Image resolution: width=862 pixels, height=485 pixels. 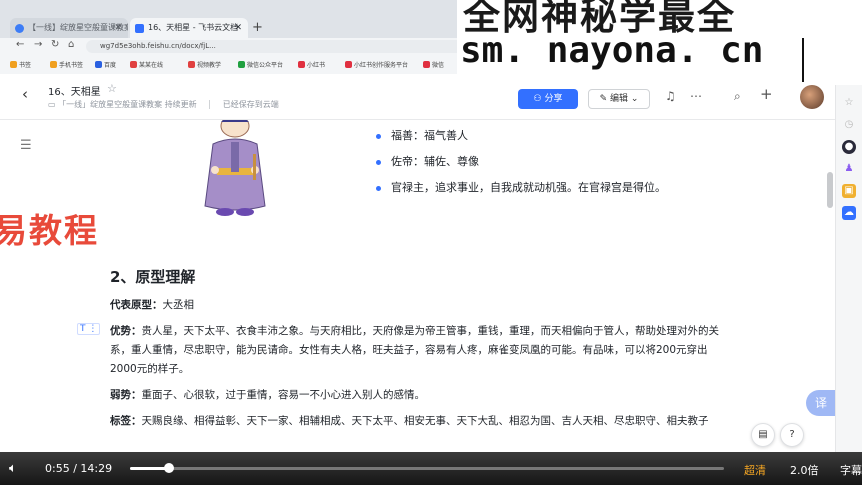 I want to click on subtitles-button: 字幕, so click(x=851, y=470).